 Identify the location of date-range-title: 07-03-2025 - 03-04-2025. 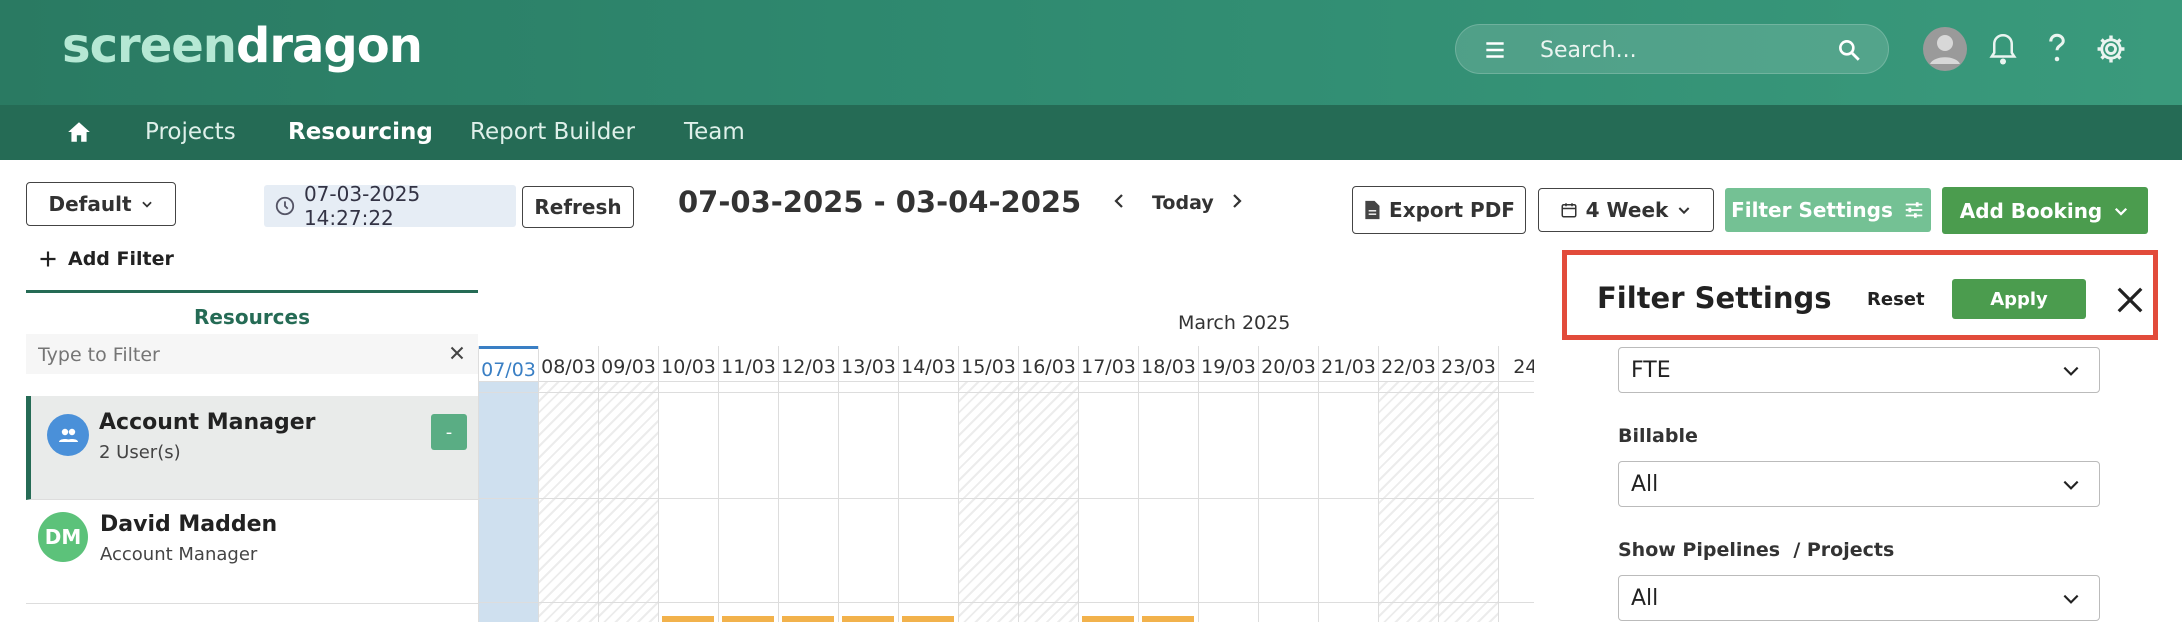
(880, 202).